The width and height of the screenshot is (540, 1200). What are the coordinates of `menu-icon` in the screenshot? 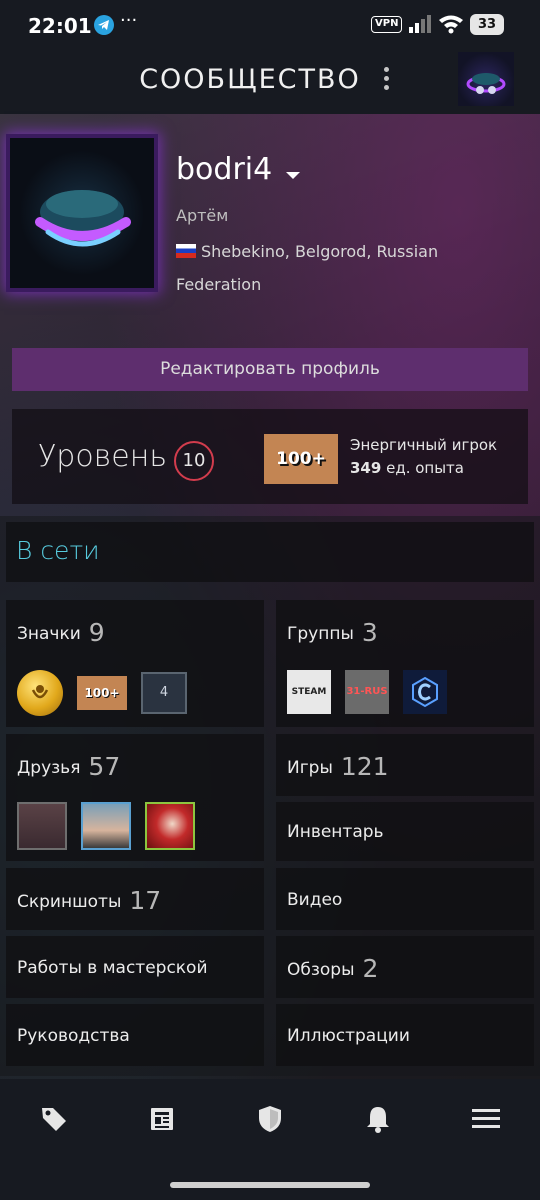 It's located at (486, 1119).